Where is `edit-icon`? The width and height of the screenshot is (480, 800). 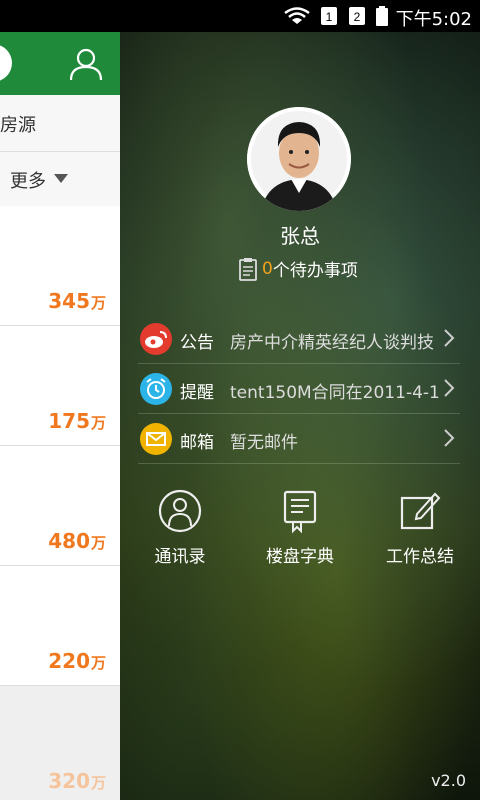
edit-icon is located at coordinates (420, 511).